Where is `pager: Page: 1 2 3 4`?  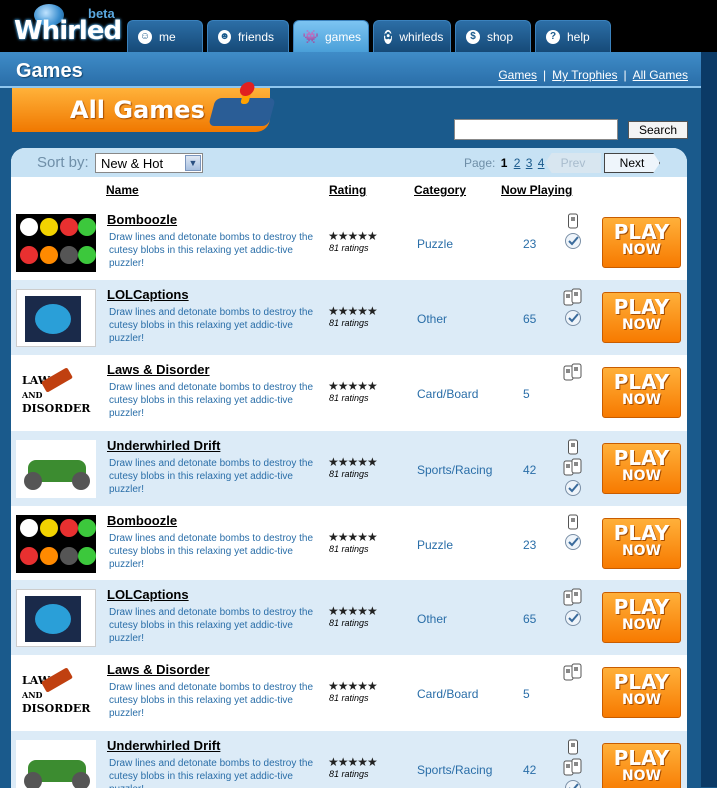
pager: Page: 1 2 3 4 is located at coordinates (504, 163).